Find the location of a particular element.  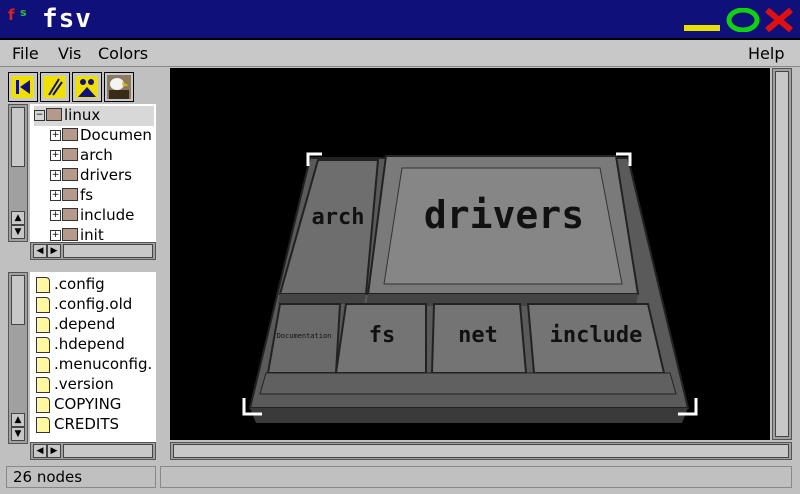

block-label-documentation: Documentation is located at coordinates (304, 336).